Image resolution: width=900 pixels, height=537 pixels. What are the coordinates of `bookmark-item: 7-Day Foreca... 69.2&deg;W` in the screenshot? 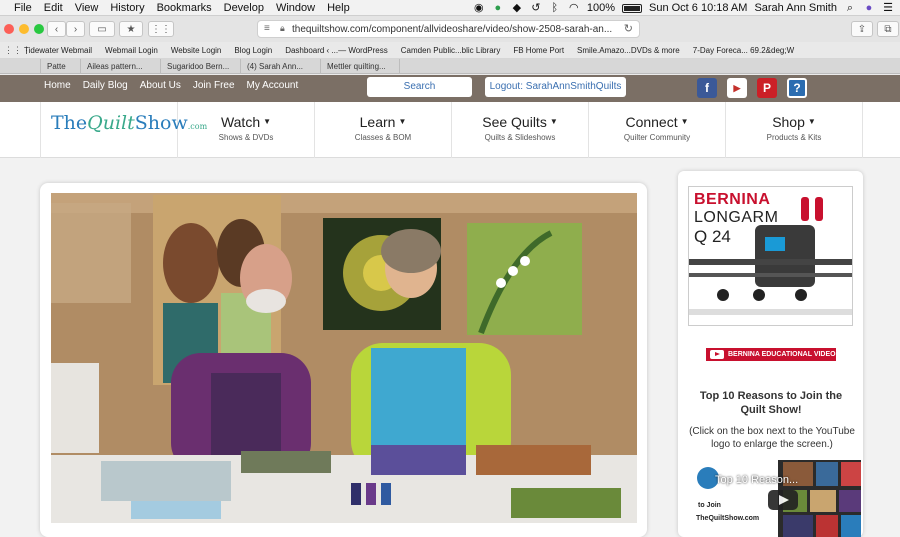 It's located at (743, 50).